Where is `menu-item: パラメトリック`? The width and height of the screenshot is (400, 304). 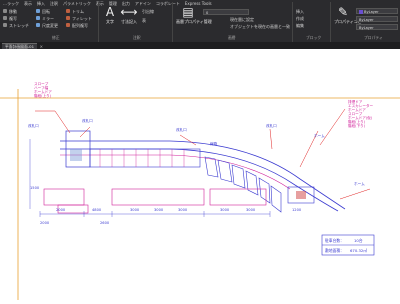
menu-item: パラメトリック is located at coordinates (77, 3).